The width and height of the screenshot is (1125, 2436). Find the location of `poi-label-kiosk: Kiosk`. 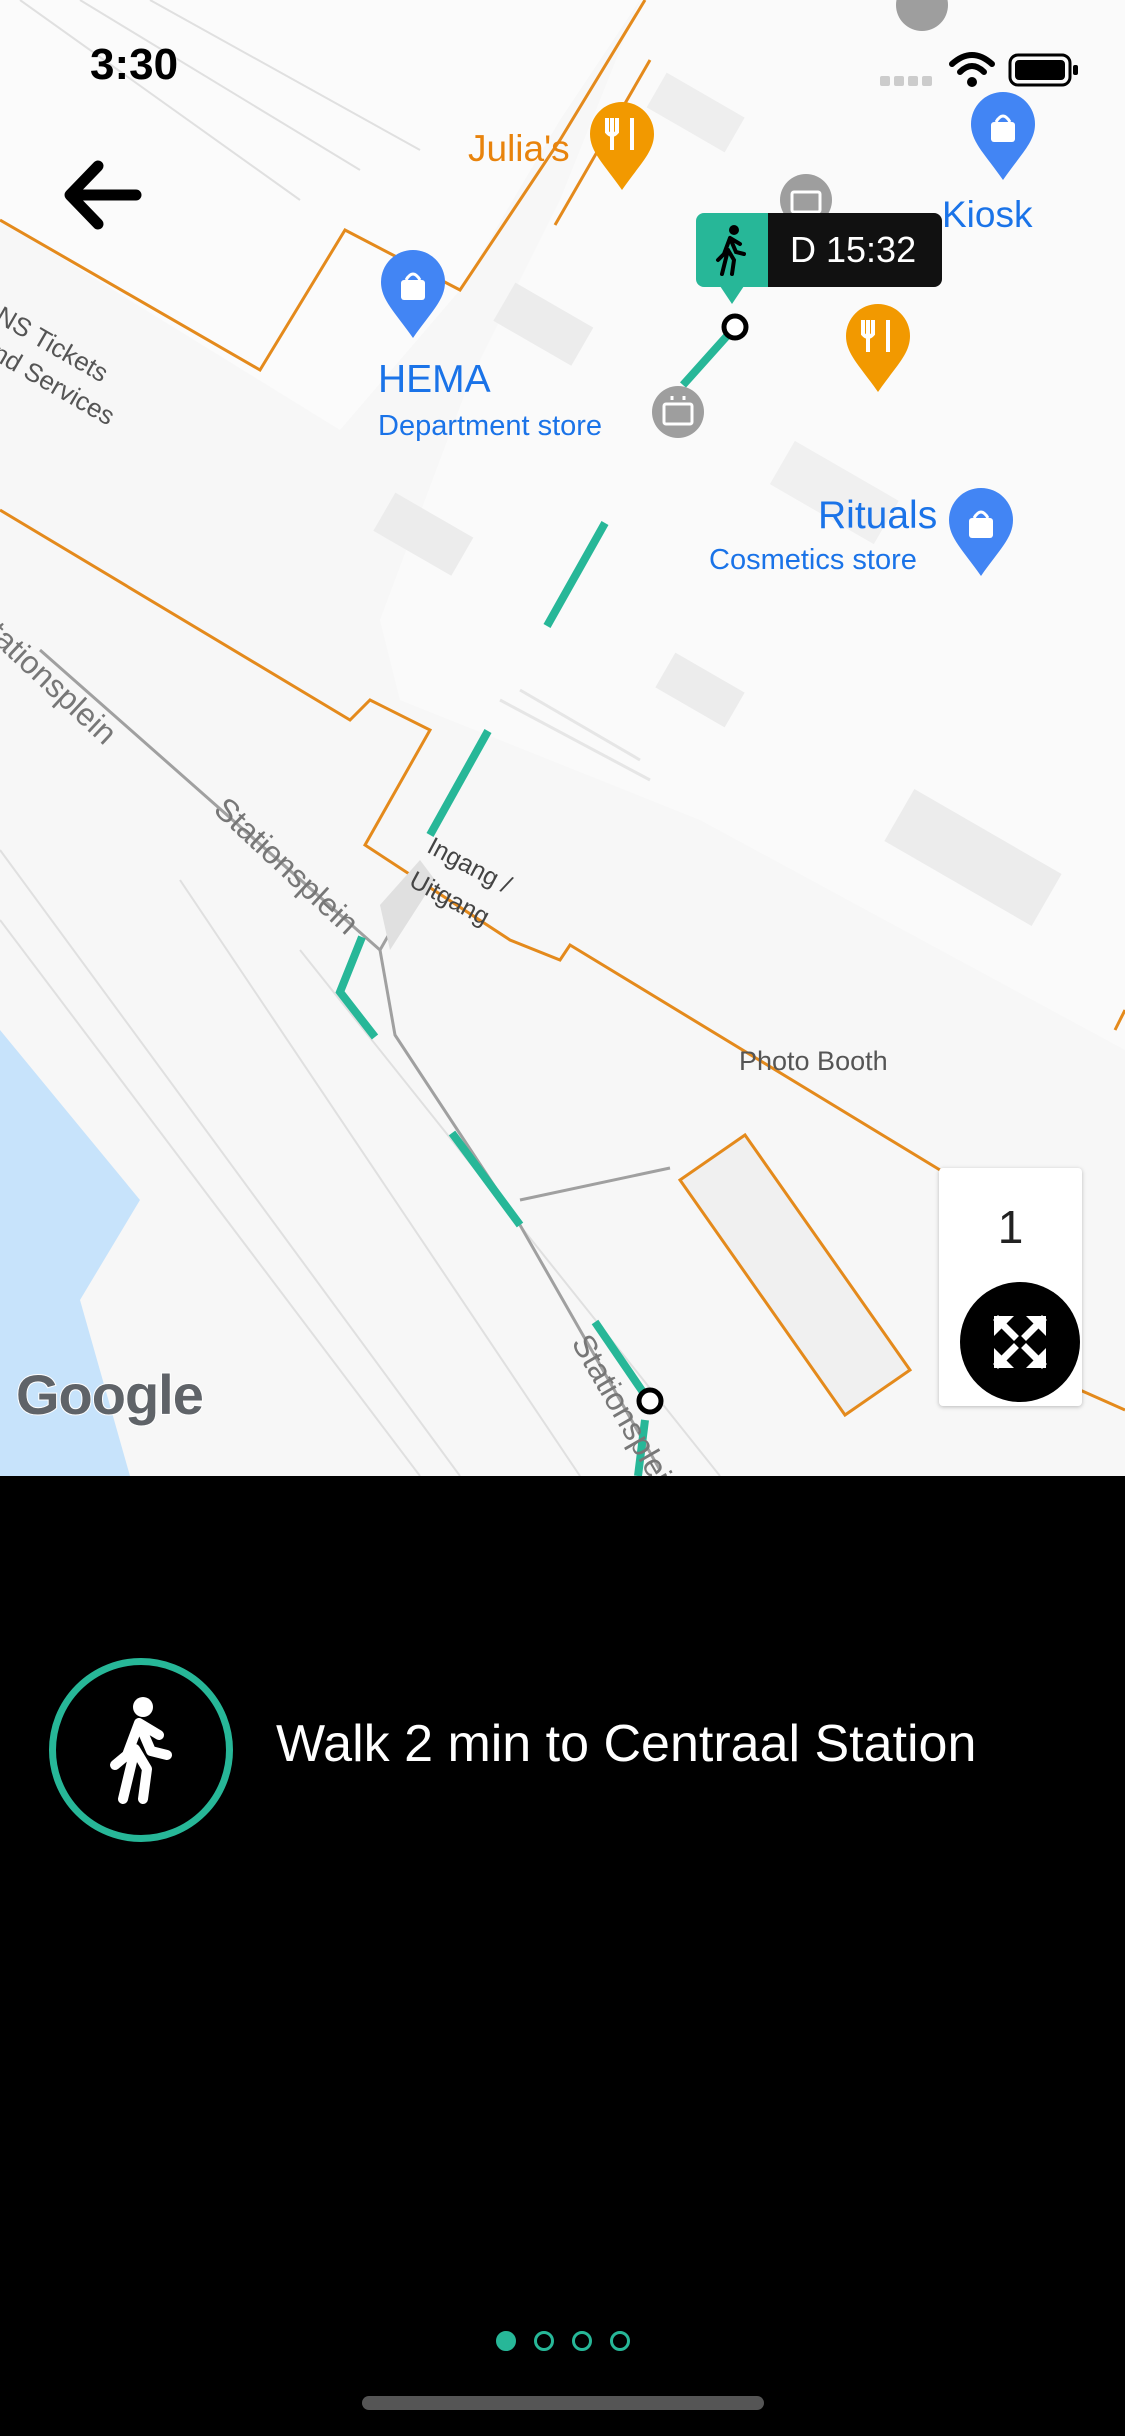

poi-label-kiosk: Kiosk is located at coordinates (987, 215).